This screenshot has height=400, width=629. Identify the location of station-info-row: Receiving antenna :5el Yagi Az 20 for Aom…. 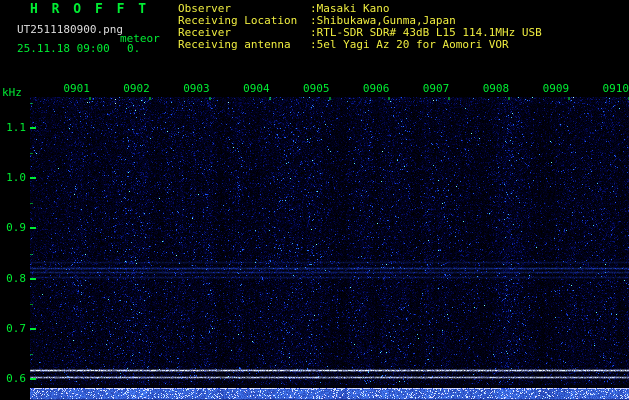
(403, 45).